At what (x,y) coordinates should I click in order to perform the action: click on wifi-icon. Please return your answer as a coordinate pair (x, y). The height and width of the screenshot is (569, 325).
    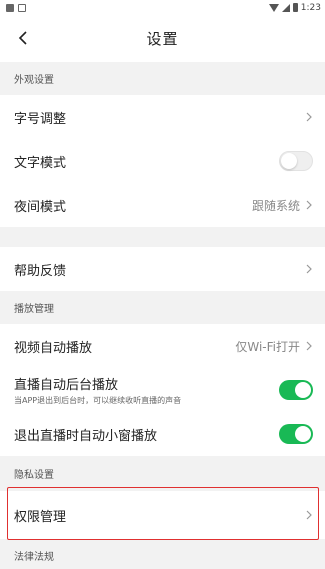
    Looking at the image, I should click on (273, 7).